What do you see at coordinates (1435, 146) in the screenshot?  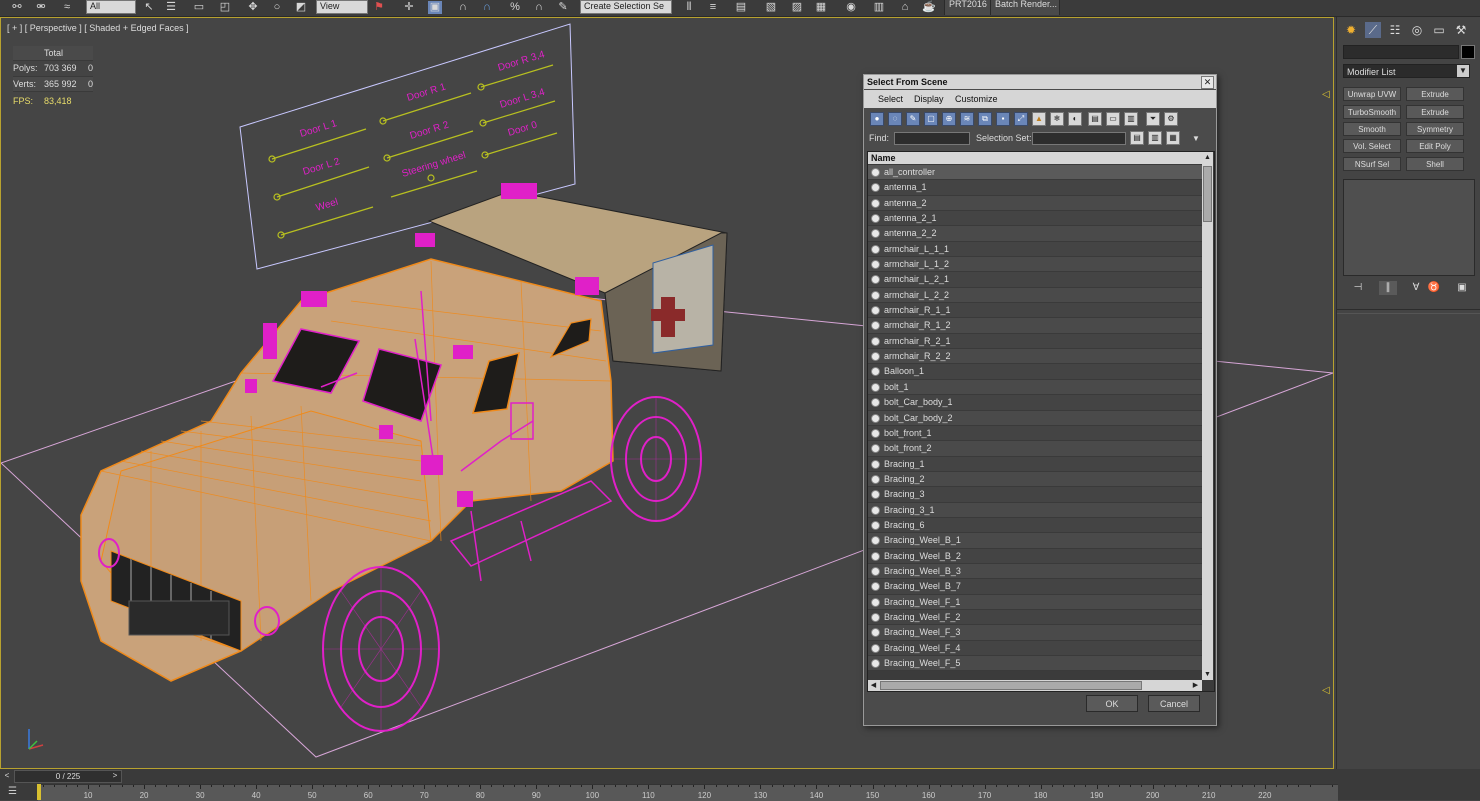 I see `modifier-button: Edit Poly` at bounding box center [1435, 146].